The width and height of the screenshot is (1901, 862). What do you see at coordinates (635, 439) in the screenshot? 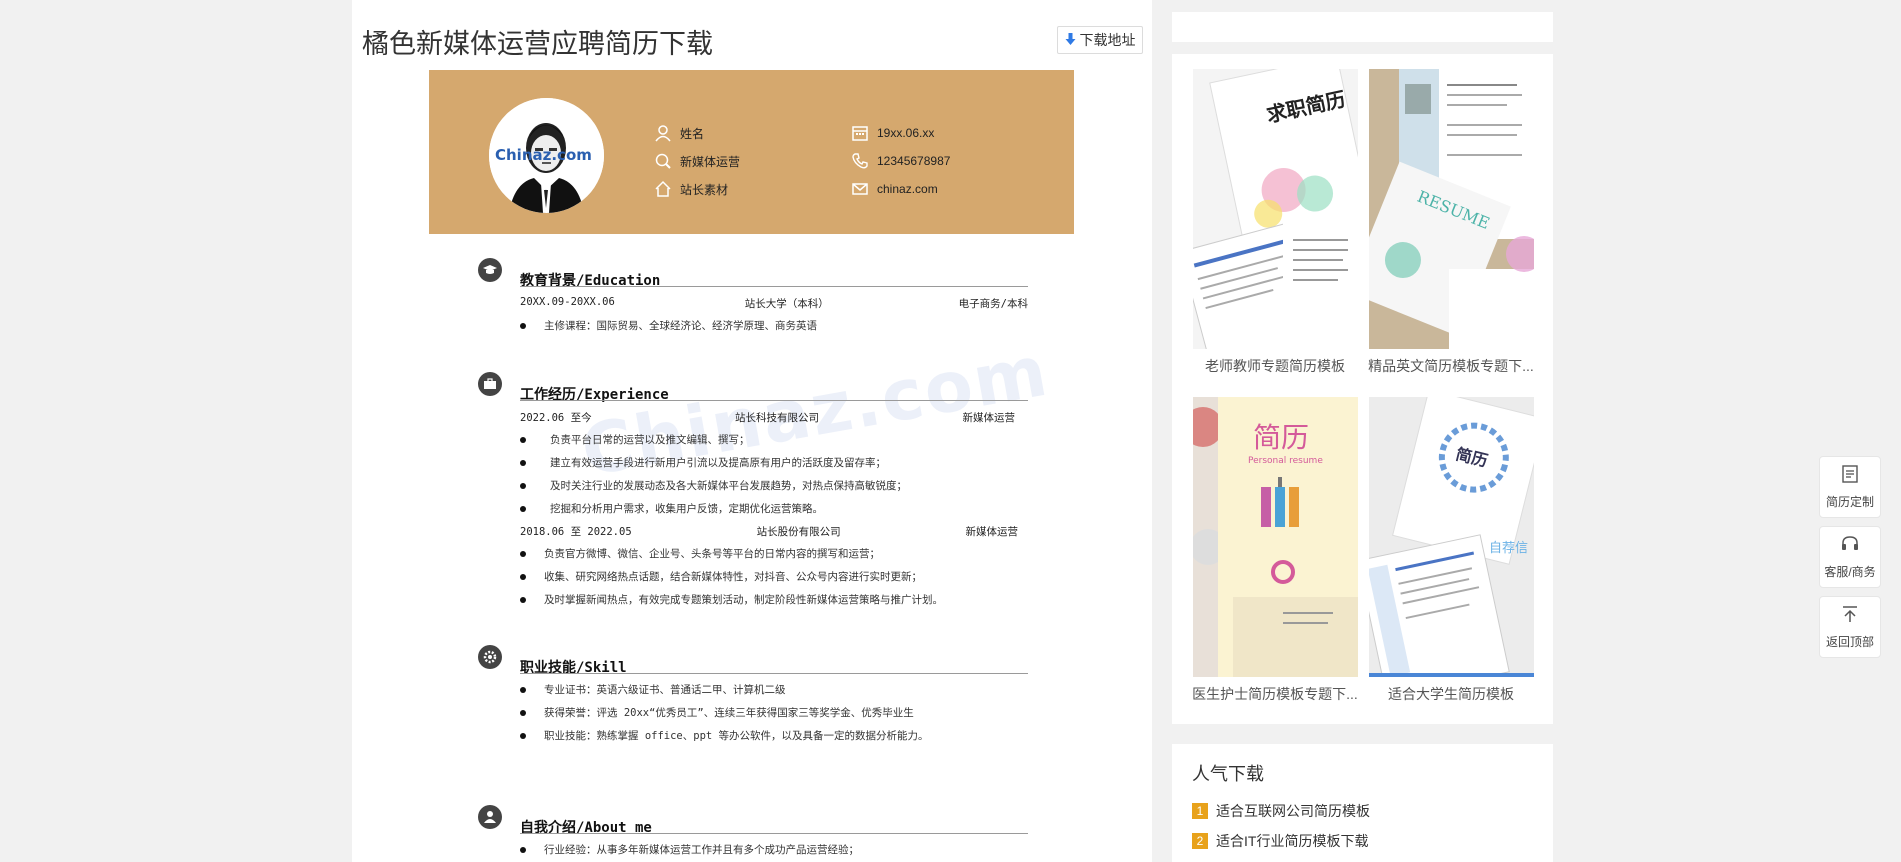
I see `job1-bullet: 负责平台日常的运营以及推文编辑、撰写；` at bounding box center [635, 439].